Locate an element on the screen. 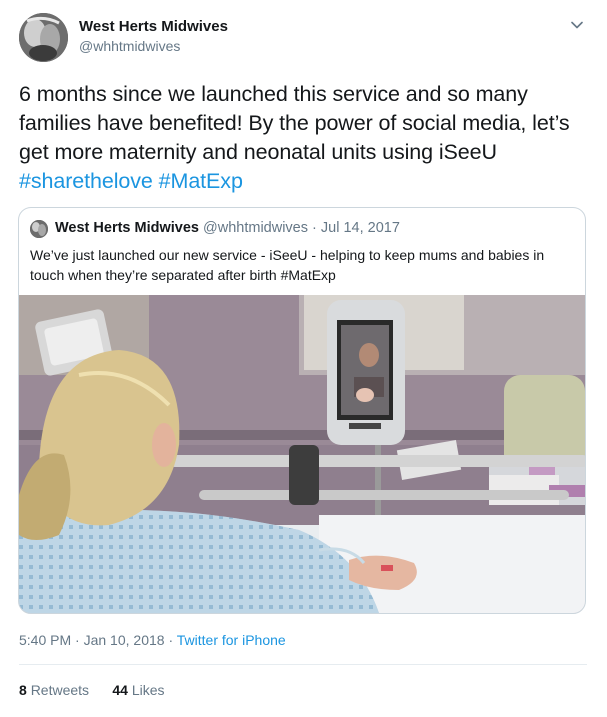  quoted-author-avatar is located at coordinates (39, 229).